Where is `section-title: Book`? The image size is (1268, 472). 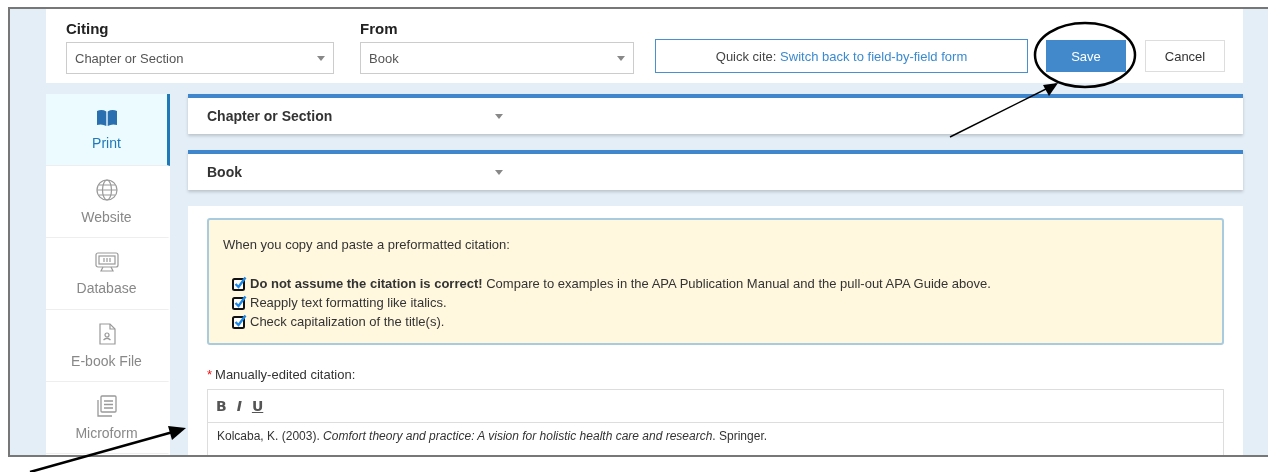
section-title: Book is located at coordinates (225, 172).